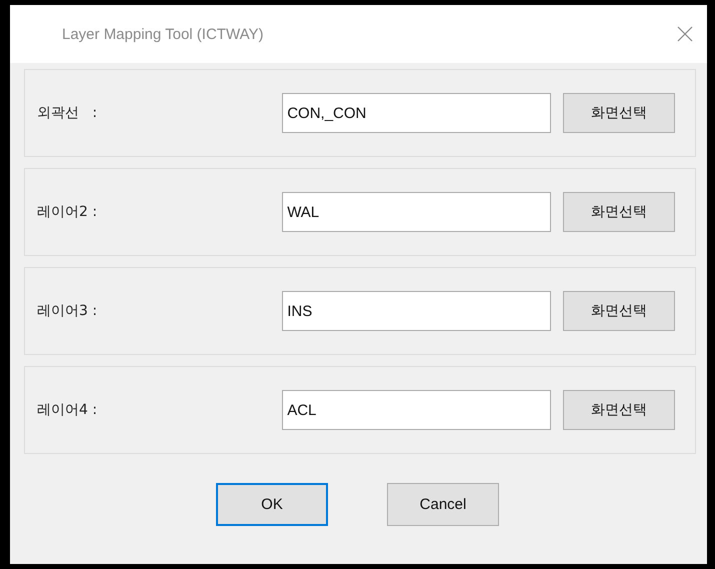 Image resolution: width=715 pixels, height=569 pixels. What do you see at coordinates (163, 34) in the screenshot?
I see `window-title: Layer Mapping Tool (ICTWAY)` at bounding box center [163, 34].